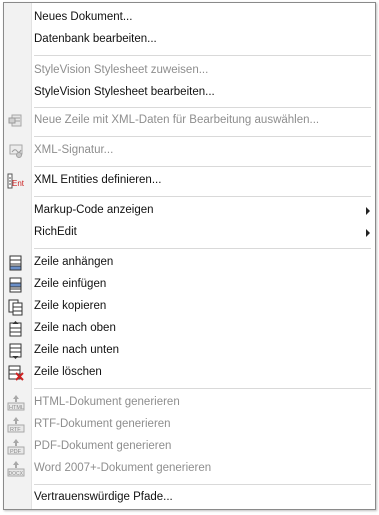  What do you see at coordinates (70, 306) in the screenshot?
I see `menu-item-label: Zeile kopieren` at bounding box center [70, 306].